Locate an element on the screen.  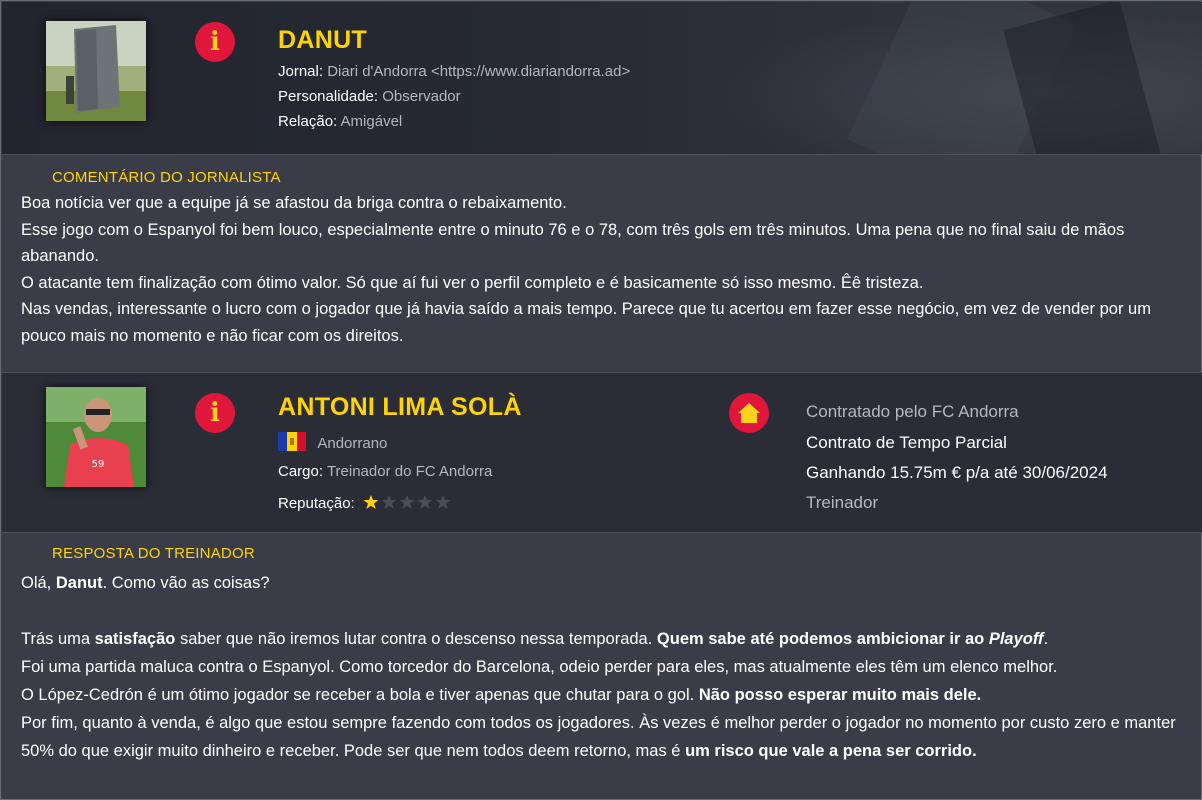
coach-photo: 59 is located at coordinates (96, 437).